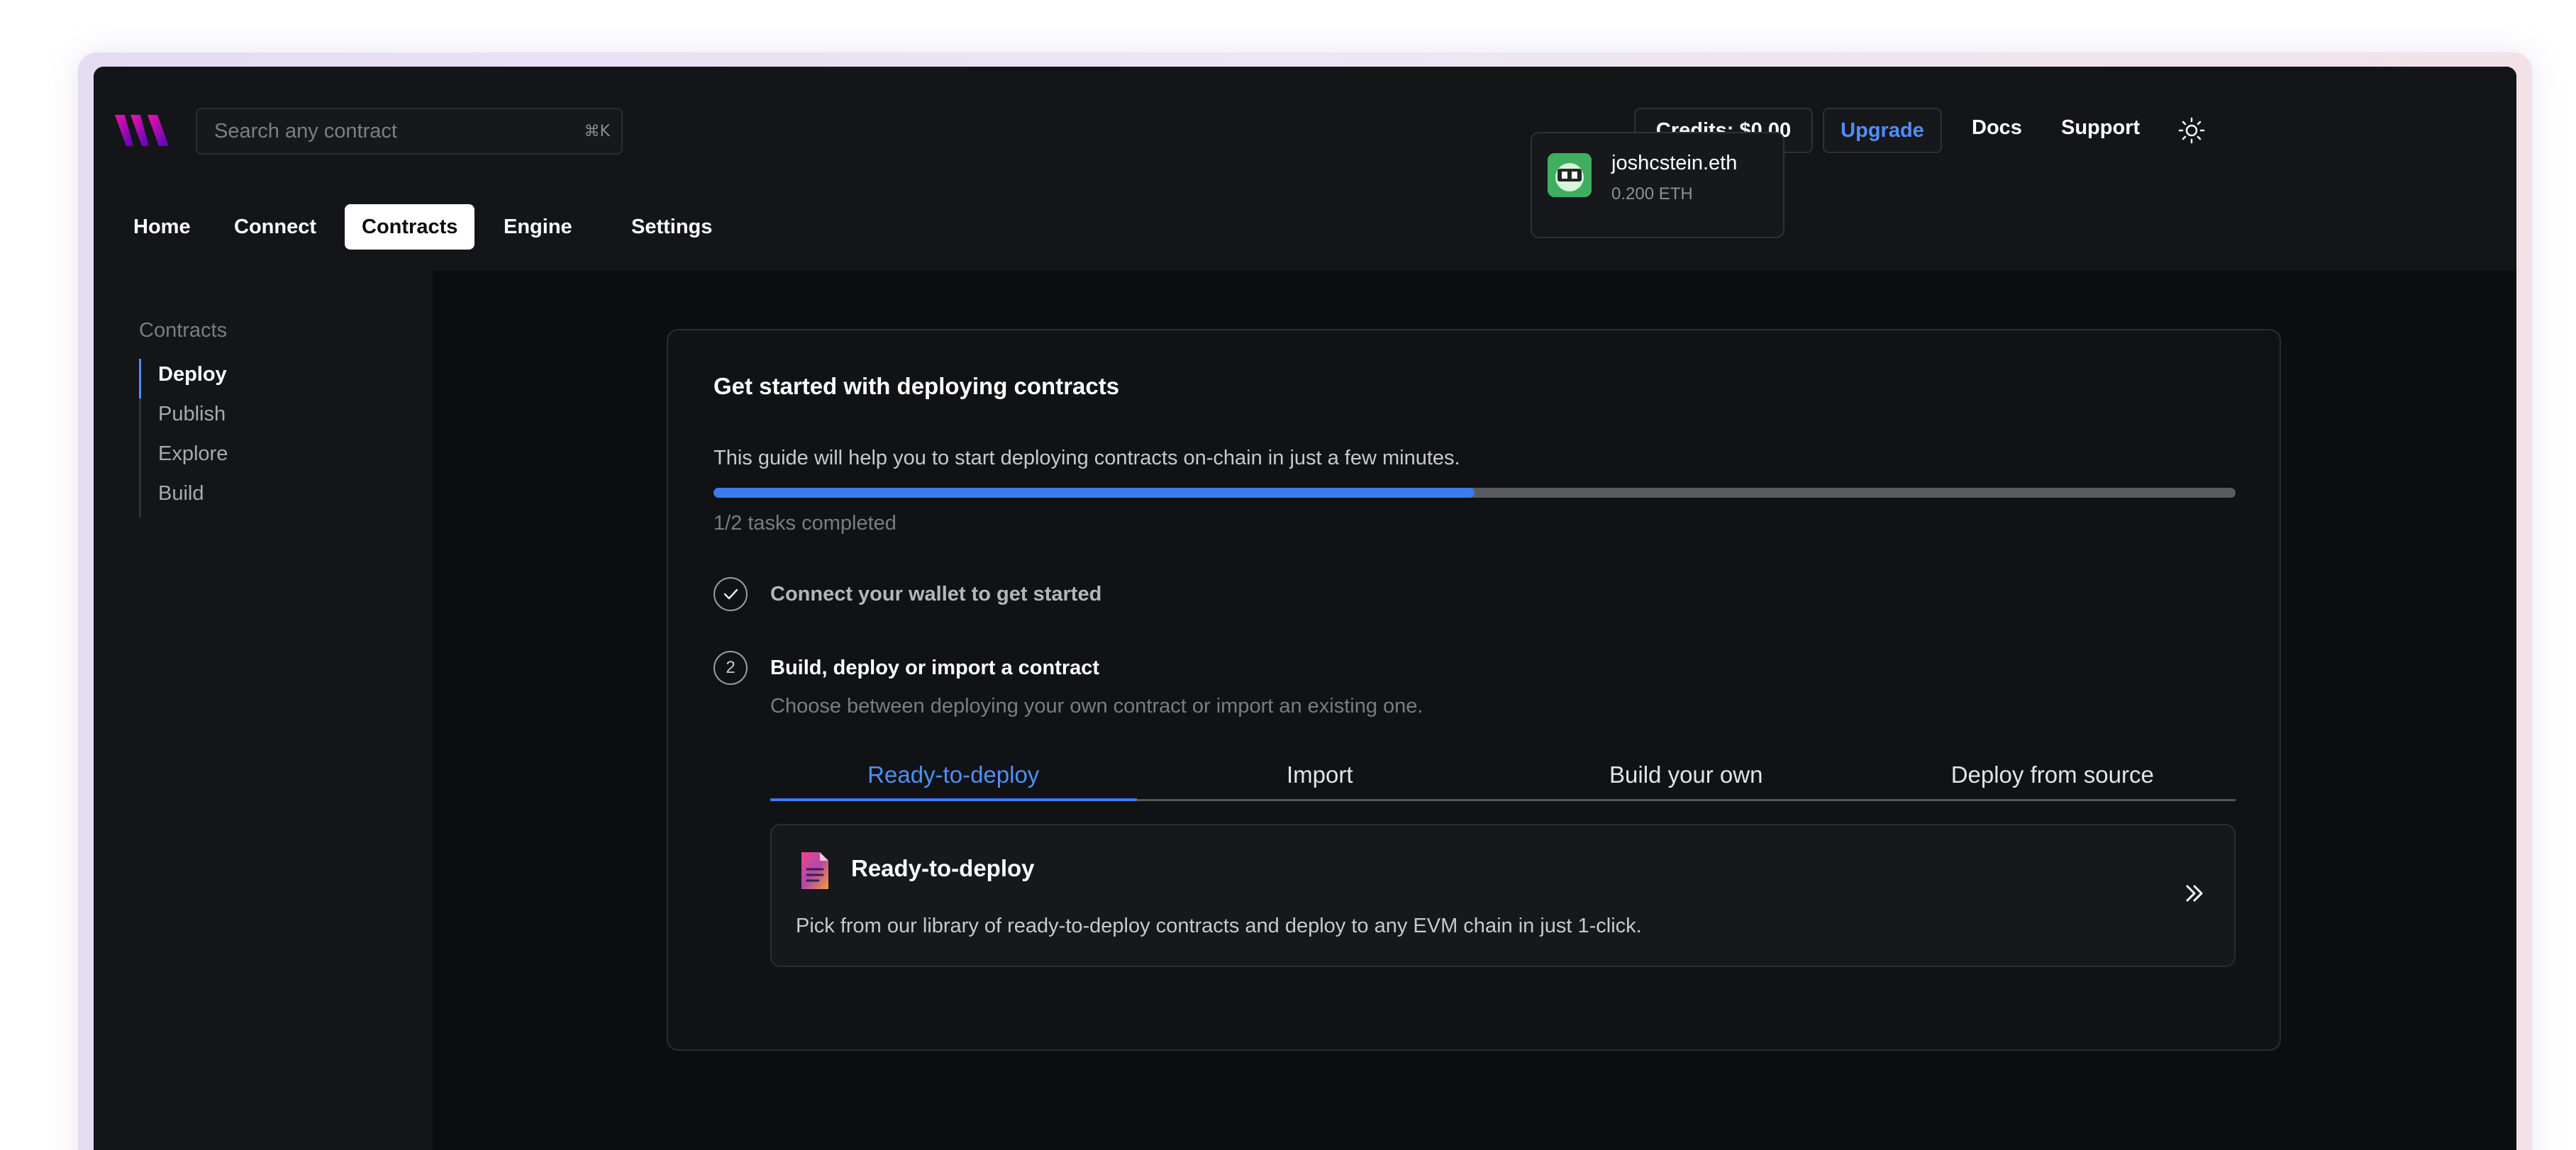  I want to click on tasks-completed-status: 1/2 tasks completed, so click(805, 523).